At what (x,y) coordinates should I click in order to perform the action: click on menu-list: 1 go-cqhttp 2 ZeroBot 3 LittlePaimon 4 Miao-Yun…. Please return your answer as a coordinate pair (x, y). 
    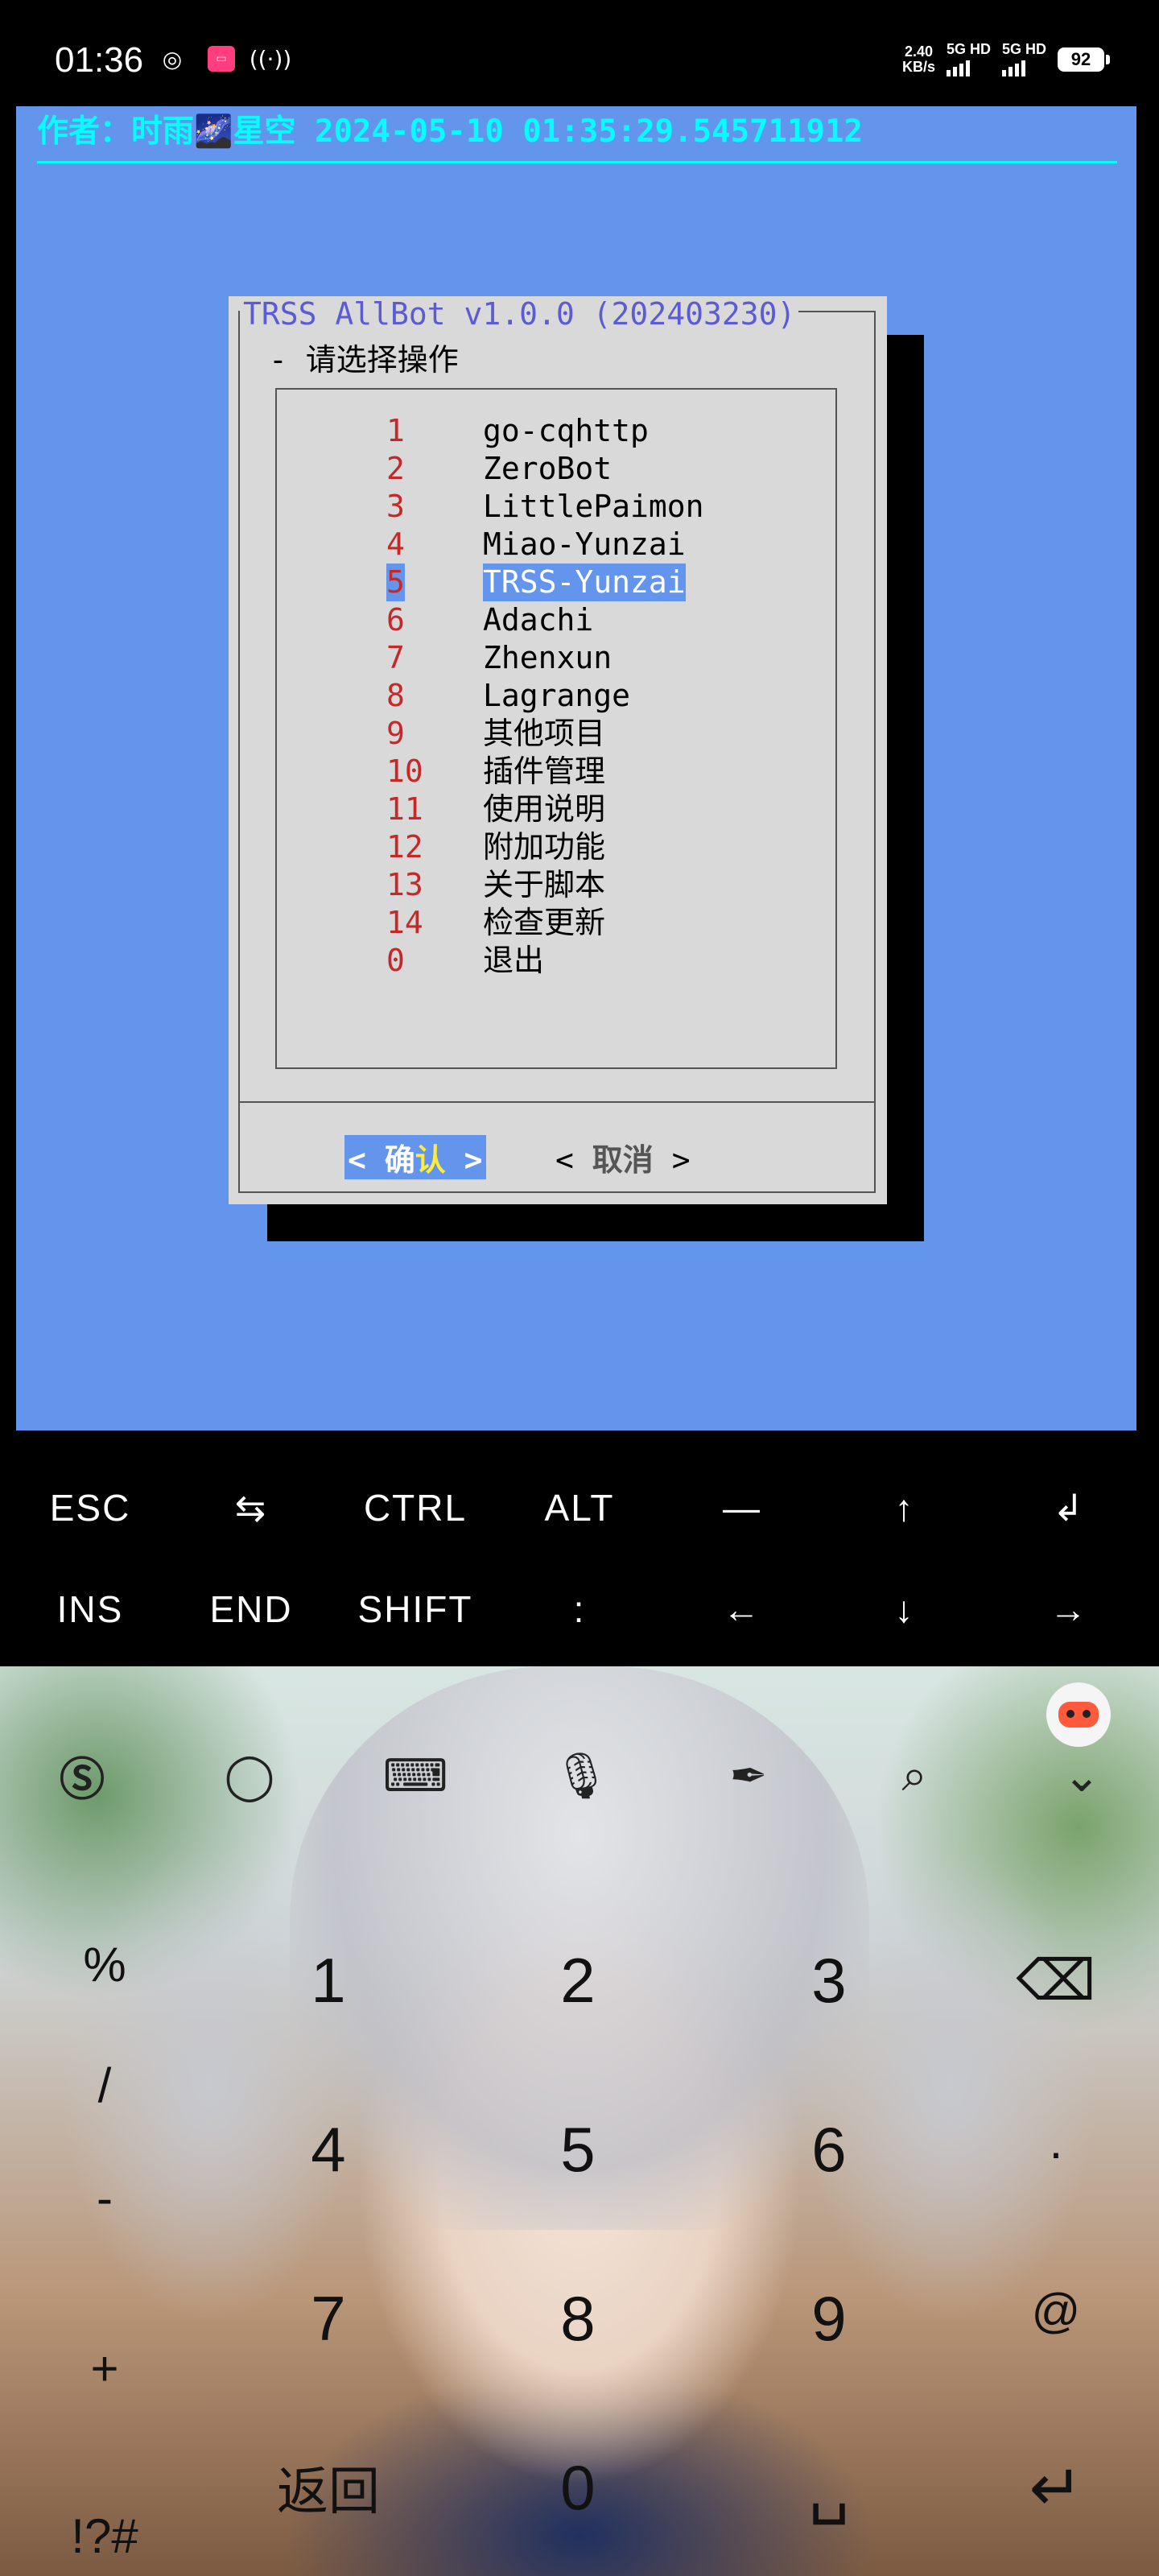
    Looking at the image, I should click on (556, 696).